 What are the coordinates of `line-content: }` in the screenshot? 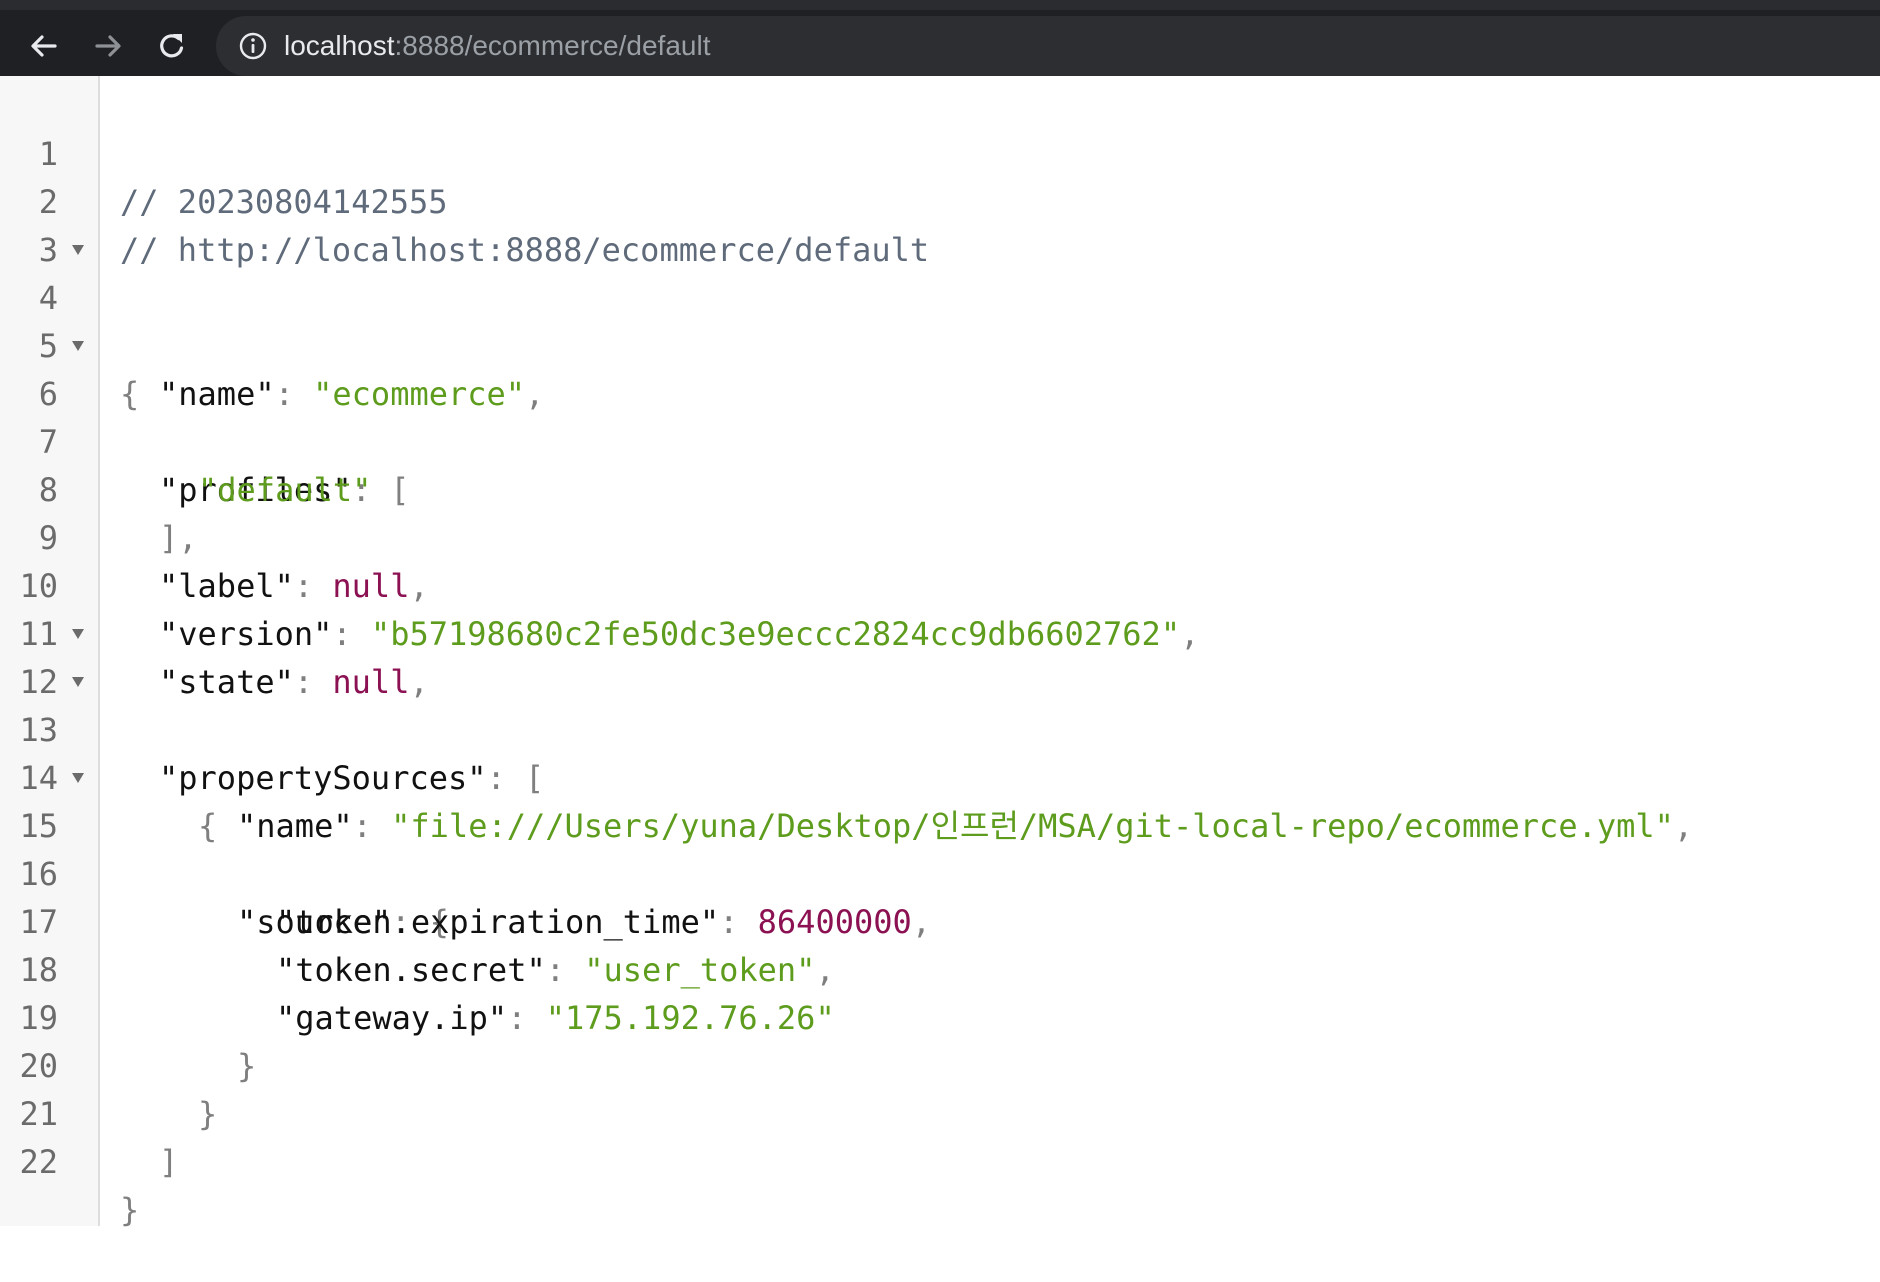 It's located at (129, 1210).